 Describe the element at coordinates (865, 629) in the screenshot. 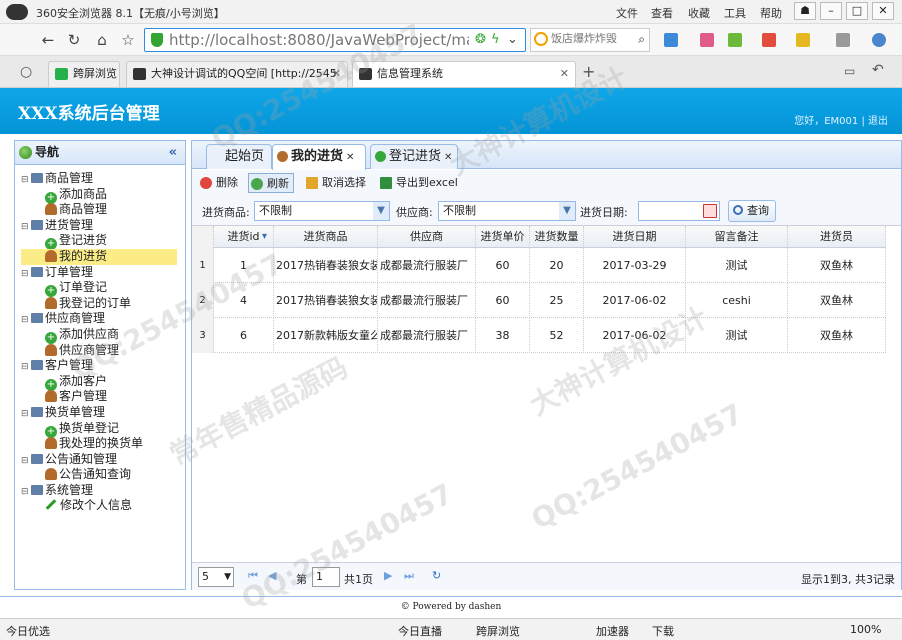

I see `status-zoom: 100%` at that location.